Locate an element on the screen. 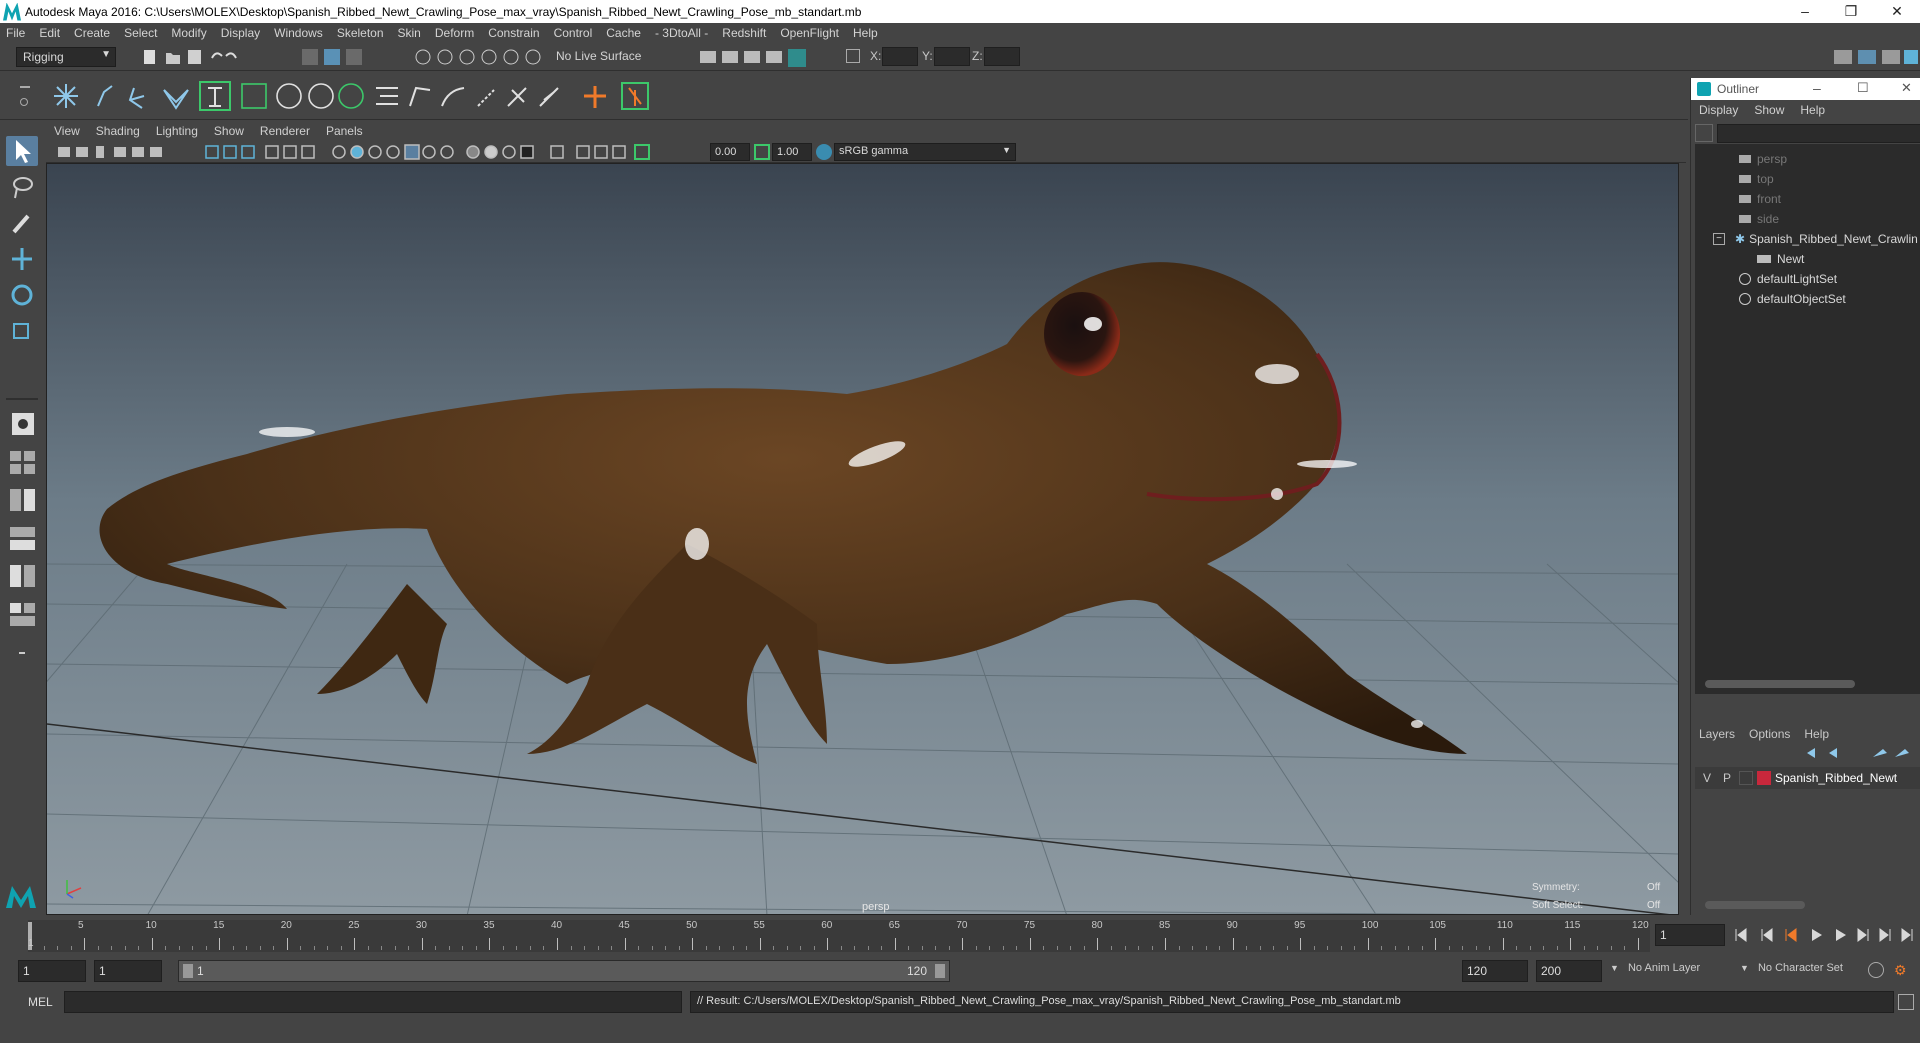  outliner-horizontal-scrollbar is located at coordinates (1780, 684).